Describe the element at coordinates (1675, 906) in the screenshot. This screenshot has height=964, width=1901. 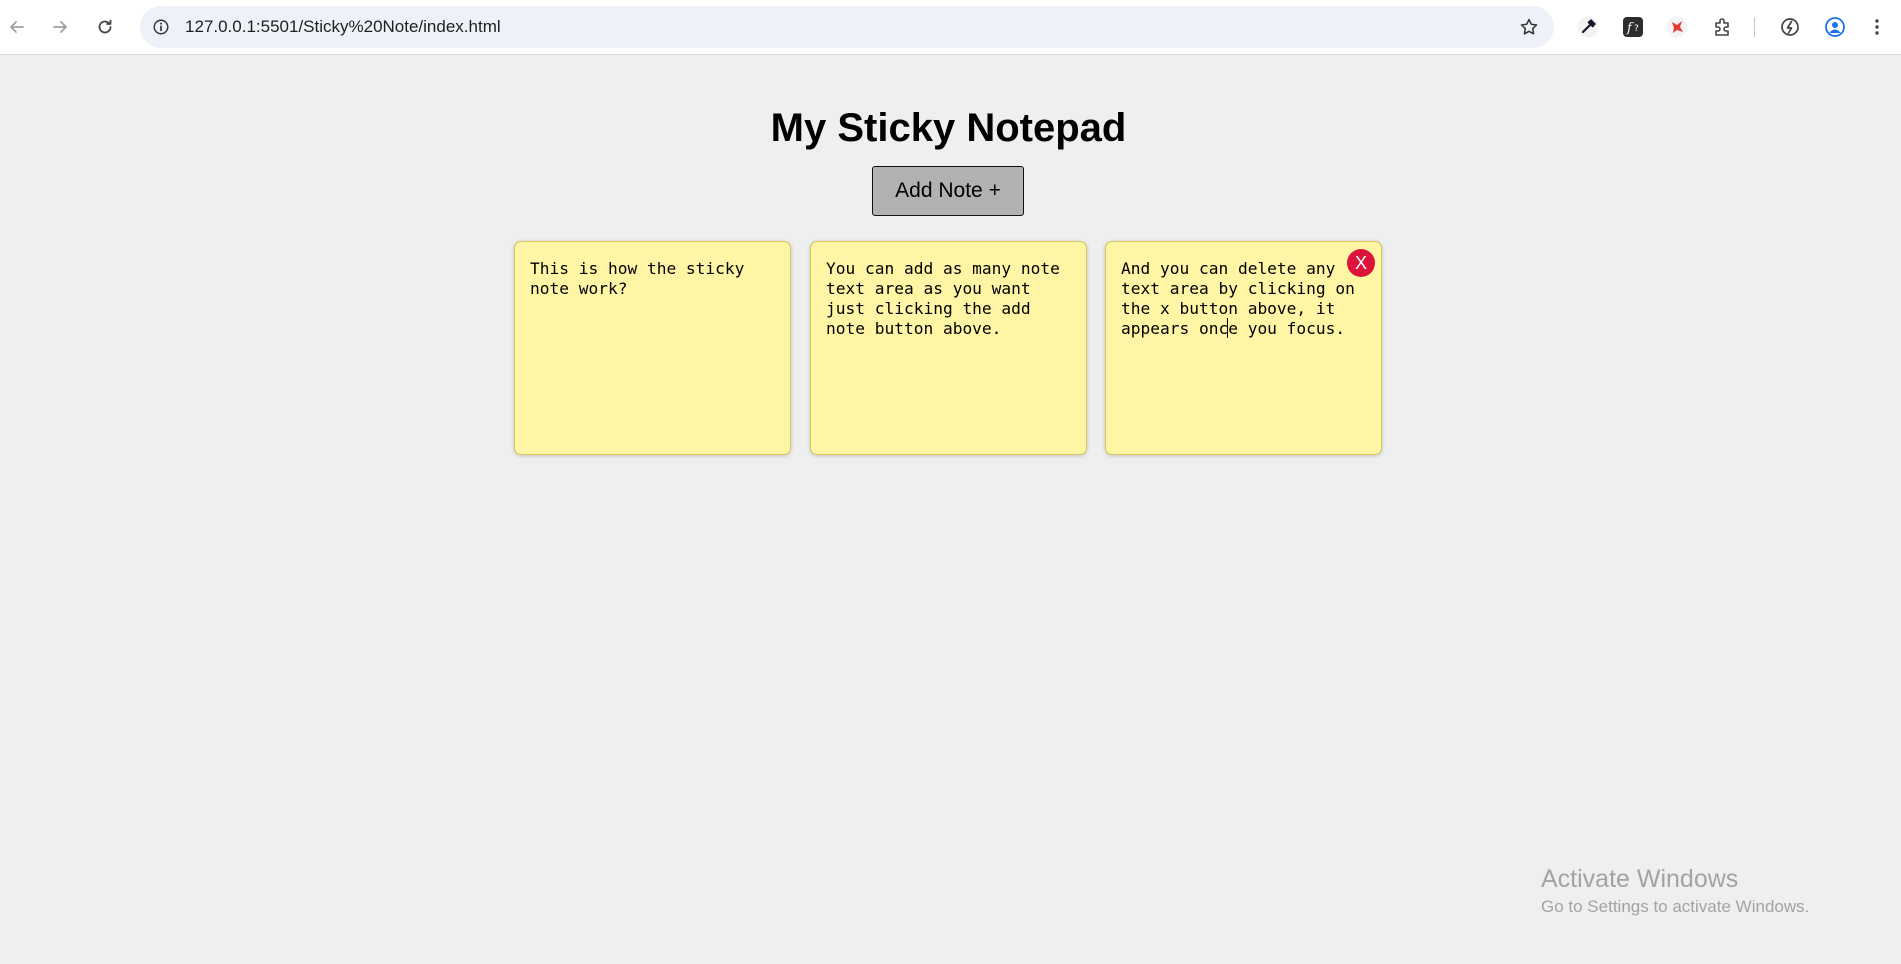
I see `watermark-subtitle: Go to Settings to activate Windows.` at that location.